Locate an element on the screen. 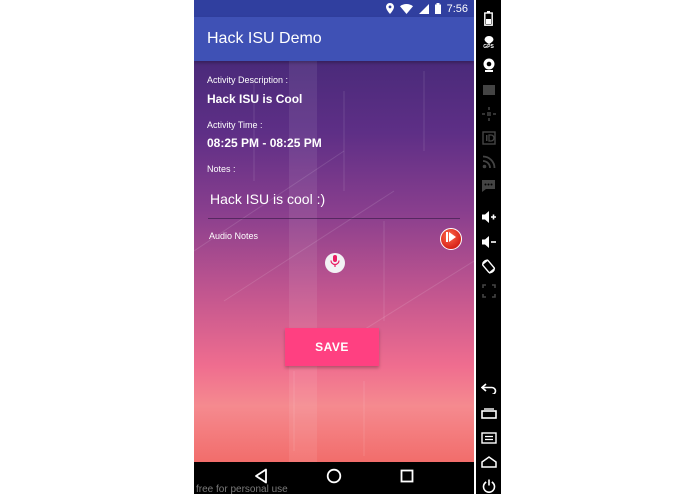 This screenshot has height=494, width=695. emulator-back-button is located at coordinates (488, 388).